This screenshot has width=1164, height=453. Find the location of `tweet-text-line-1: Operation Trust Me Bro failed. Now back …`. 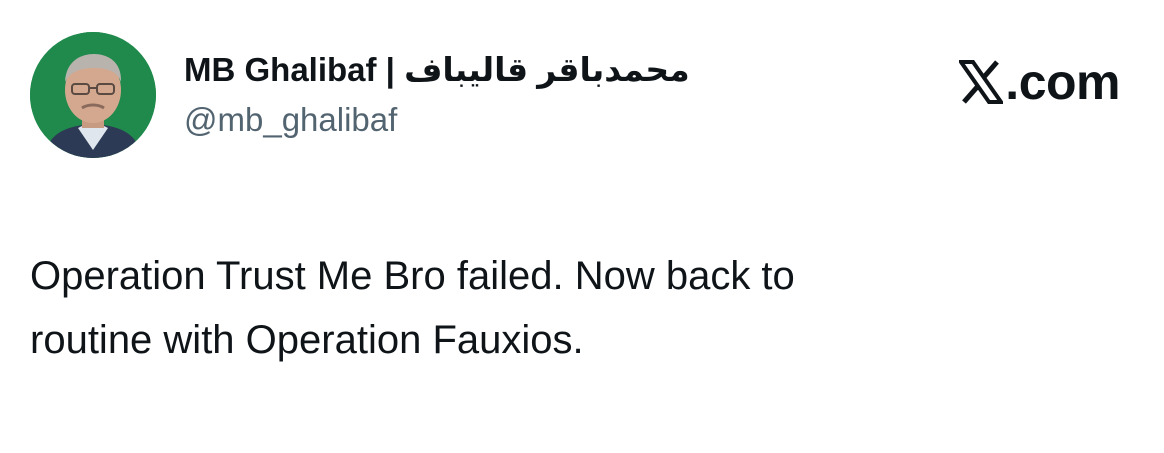

tweet-text-line-1: Operation Trust Me Bro failed. Now back … is located at coordinates (412, 276).